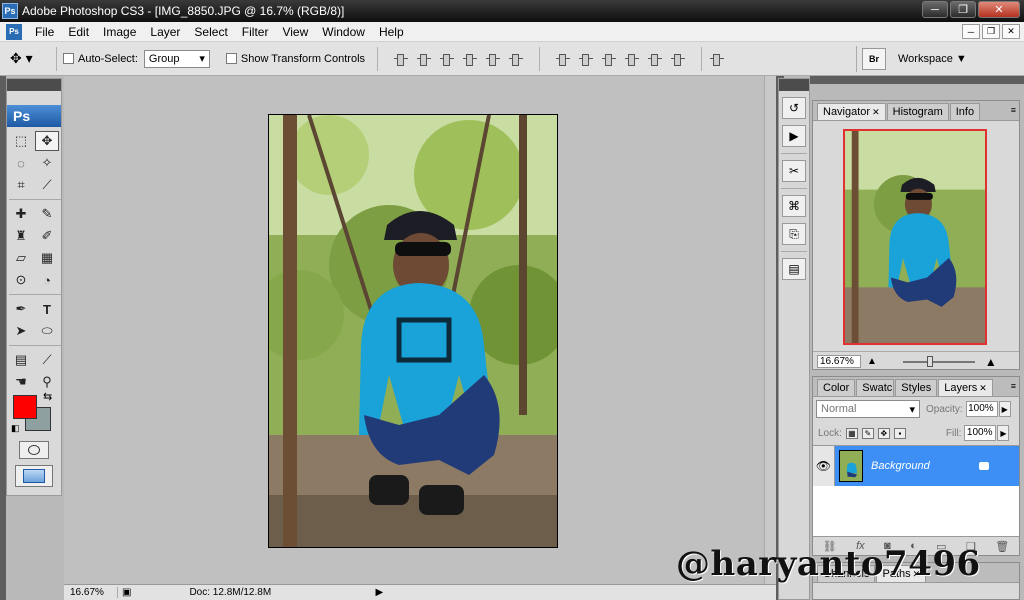 This screenshot has height=600, width=1024. I want to click on zoom-in-icon: ▲, so click(991, 362).